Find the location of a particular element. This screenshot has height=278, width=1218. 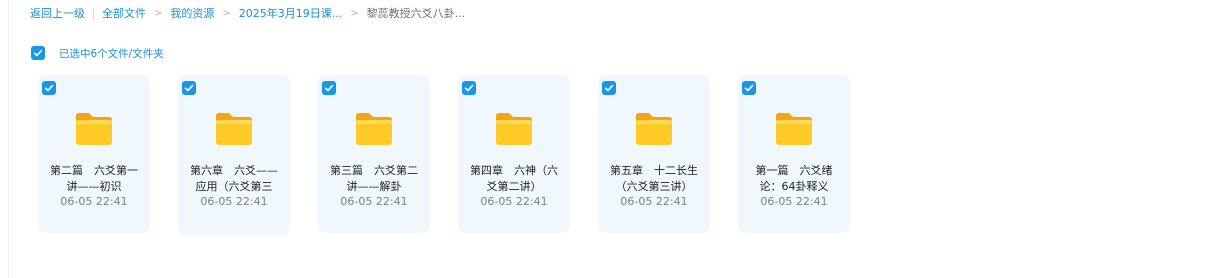

select-all-row: 已选中6个文件/文件夹 is located at coordinates (97, 53).